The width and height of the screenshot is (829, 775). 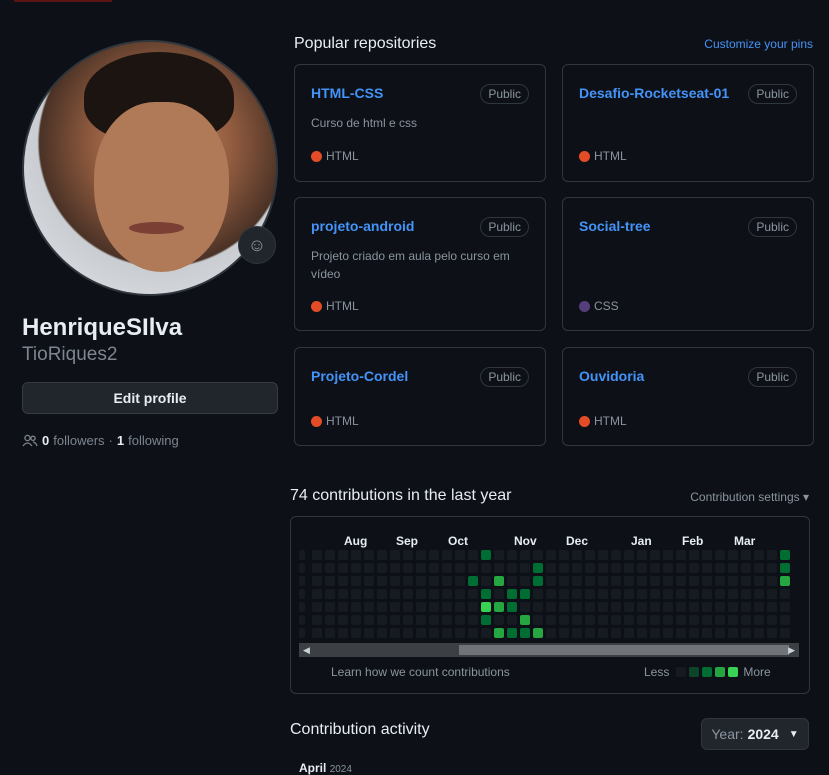 I want to click on following-label: following, so click(x=153, y=440).